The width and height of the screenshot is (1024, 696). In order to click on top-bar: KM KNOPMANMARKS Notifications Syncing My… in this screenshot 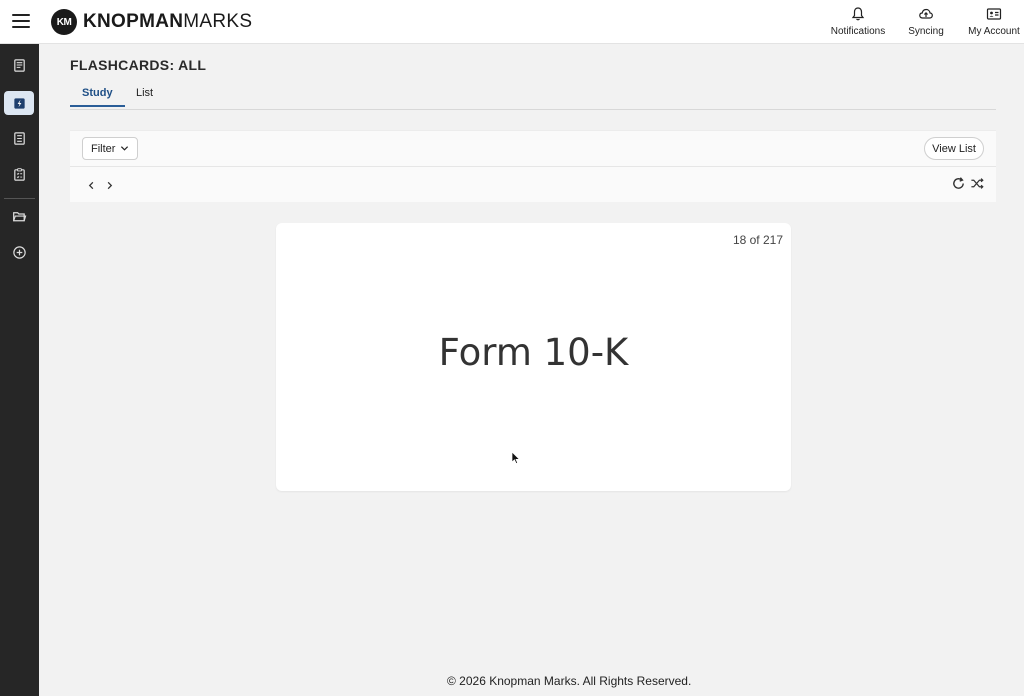, I will do `click(512, 22)`.